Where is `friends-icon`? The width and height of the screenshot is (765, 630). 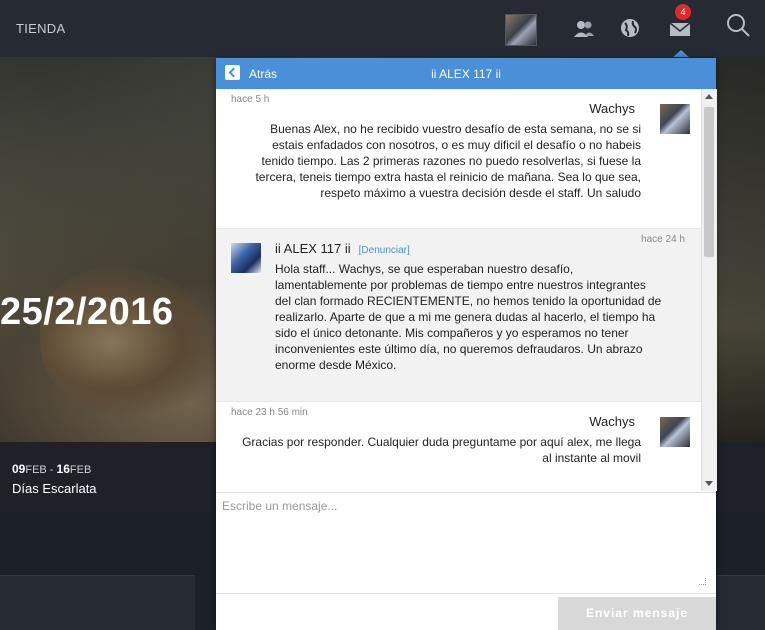
friends-icon is located at coordinates (584, 29).